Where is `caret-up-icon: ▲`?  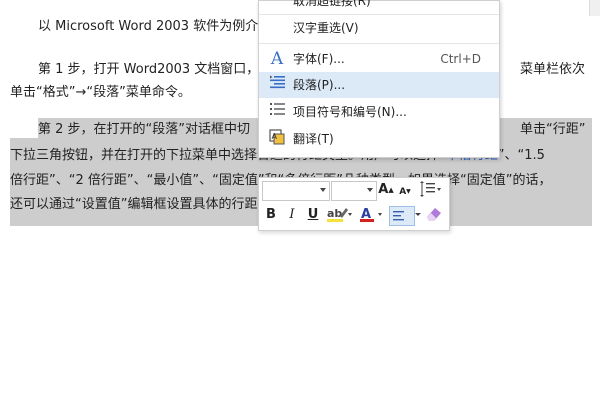
caret-up-icon: ▲ is located at coordinates (391, 190).